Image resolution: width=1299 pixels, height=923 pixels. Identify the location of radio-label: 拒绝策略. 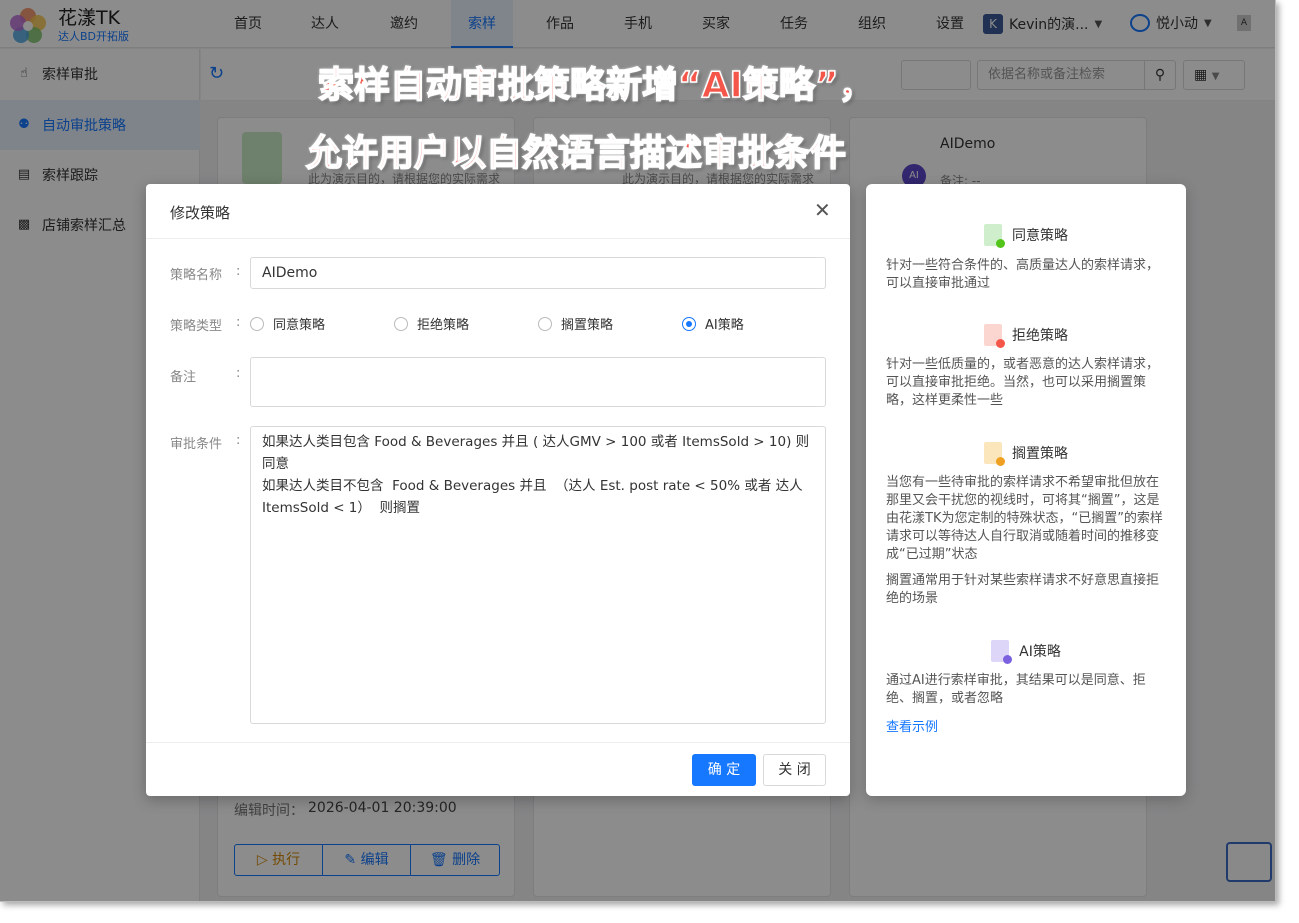
(443, 325).